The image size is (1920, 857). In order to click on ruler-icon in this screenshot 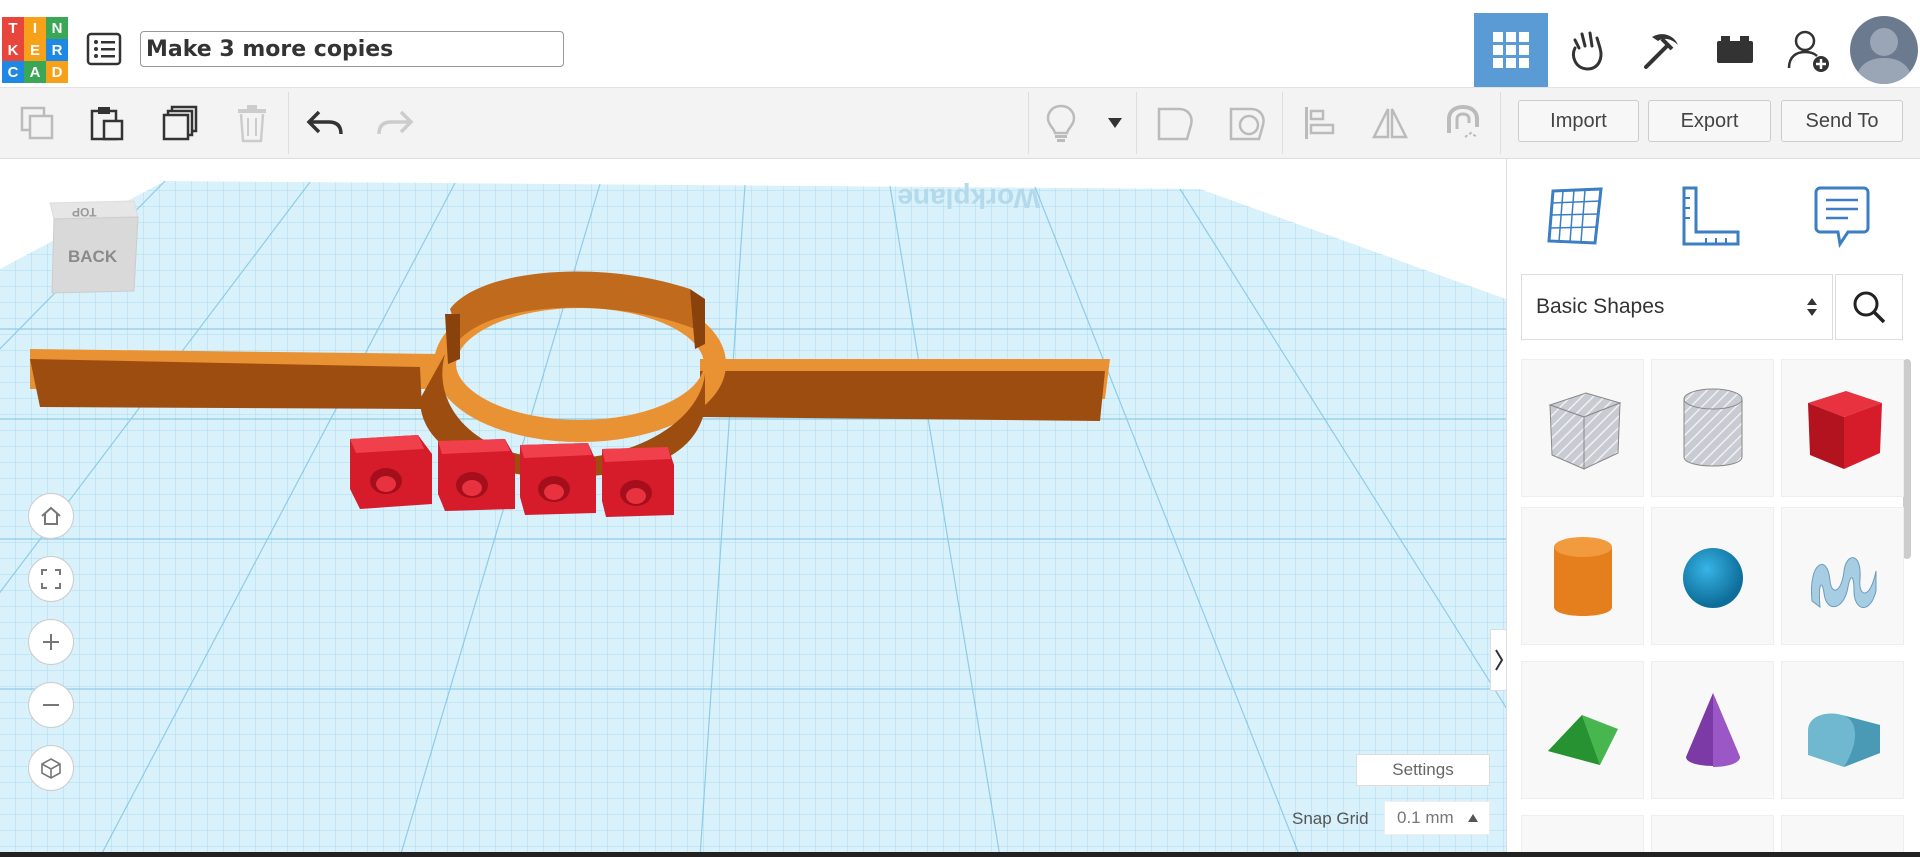, I will do `click(1711, 216)`.